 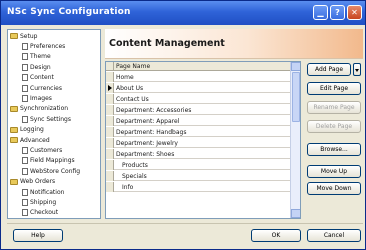 I want to click on tree-item-setup: Setup, so click(x=23, y=36).